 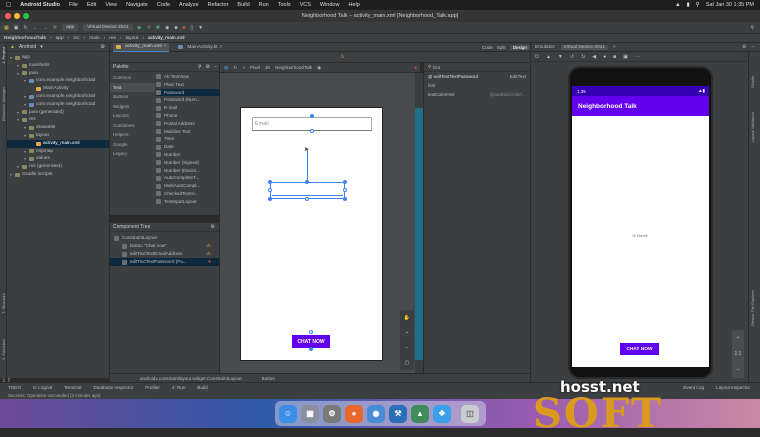 I want to click on error-icon: ●, so click(x=209, y=262).